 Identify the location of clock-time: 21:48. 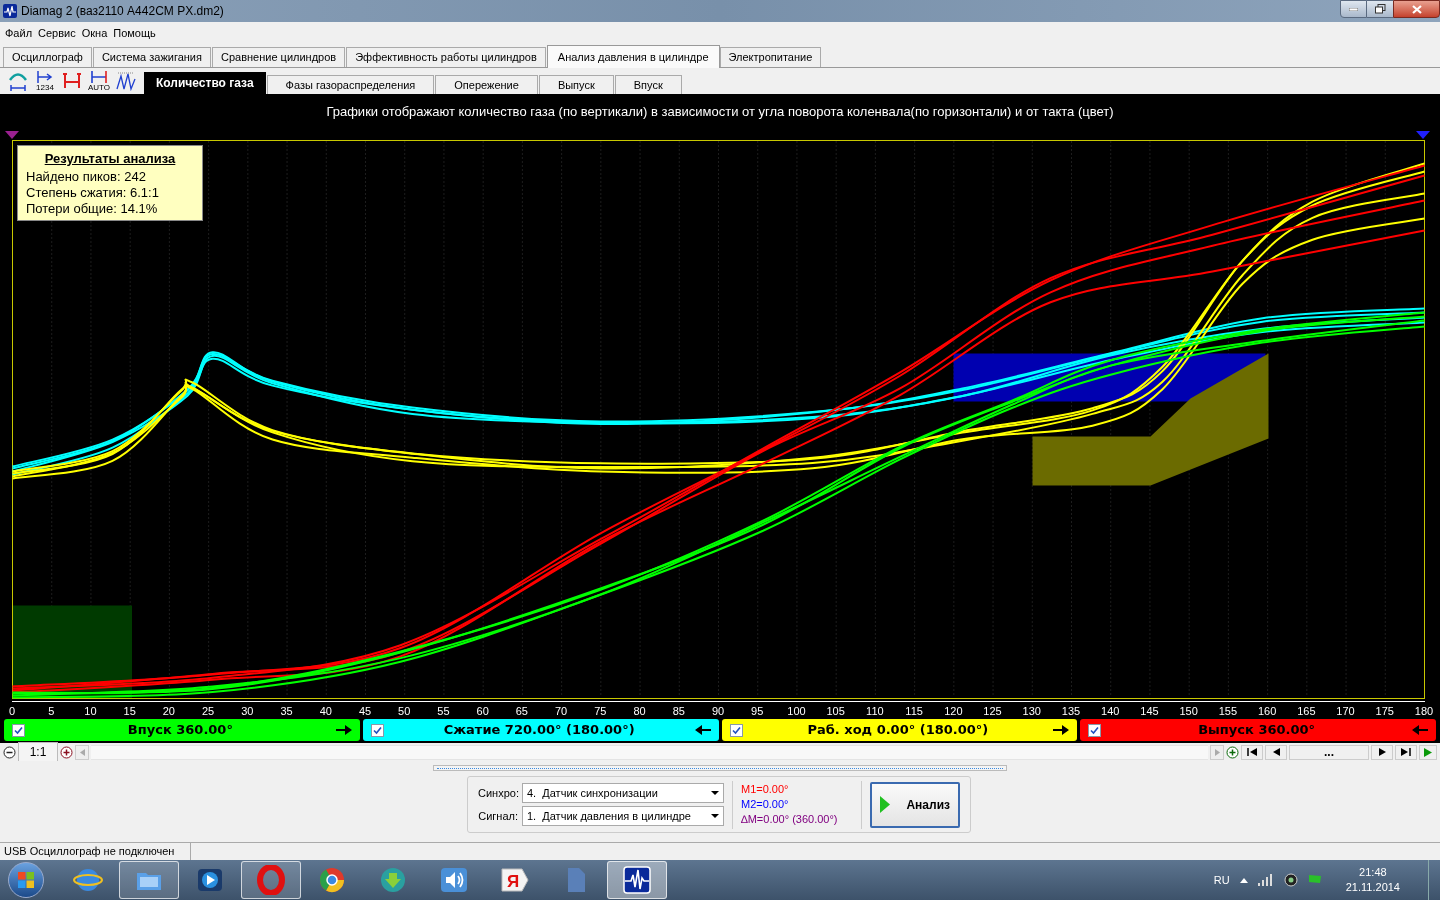
(1373, 872).